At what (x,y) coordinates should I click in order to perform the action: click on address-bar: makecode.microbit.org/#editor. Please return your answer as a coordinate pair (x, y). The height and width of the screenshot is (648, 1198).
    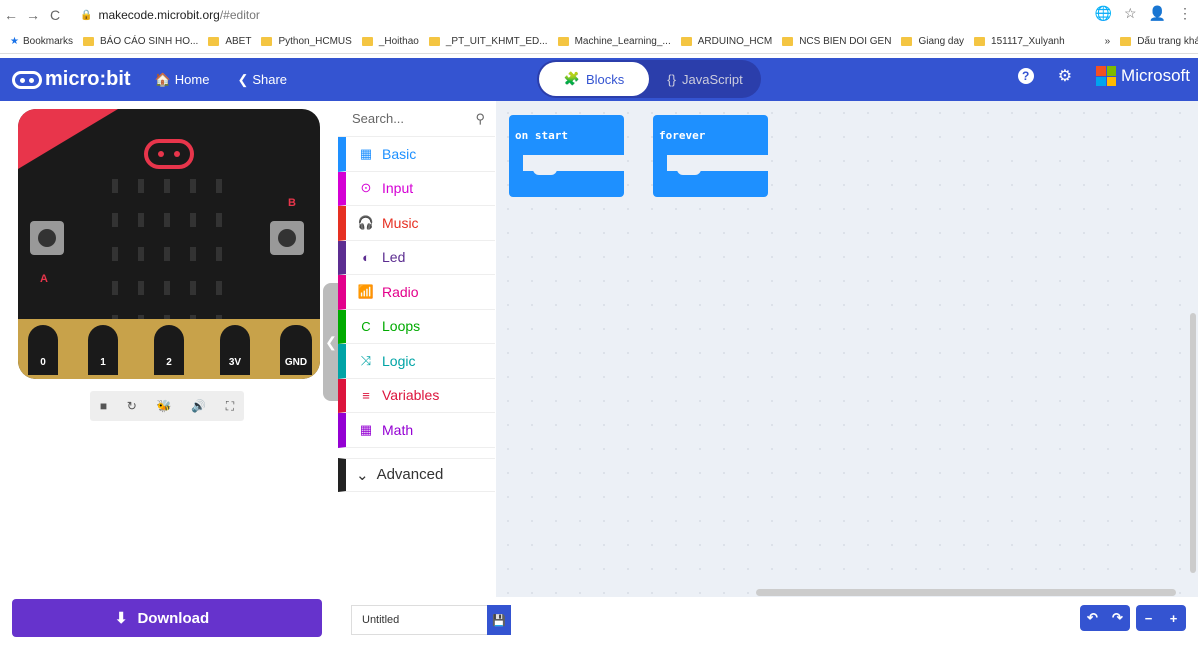
    Looking at the image, I should click on (178, 15).